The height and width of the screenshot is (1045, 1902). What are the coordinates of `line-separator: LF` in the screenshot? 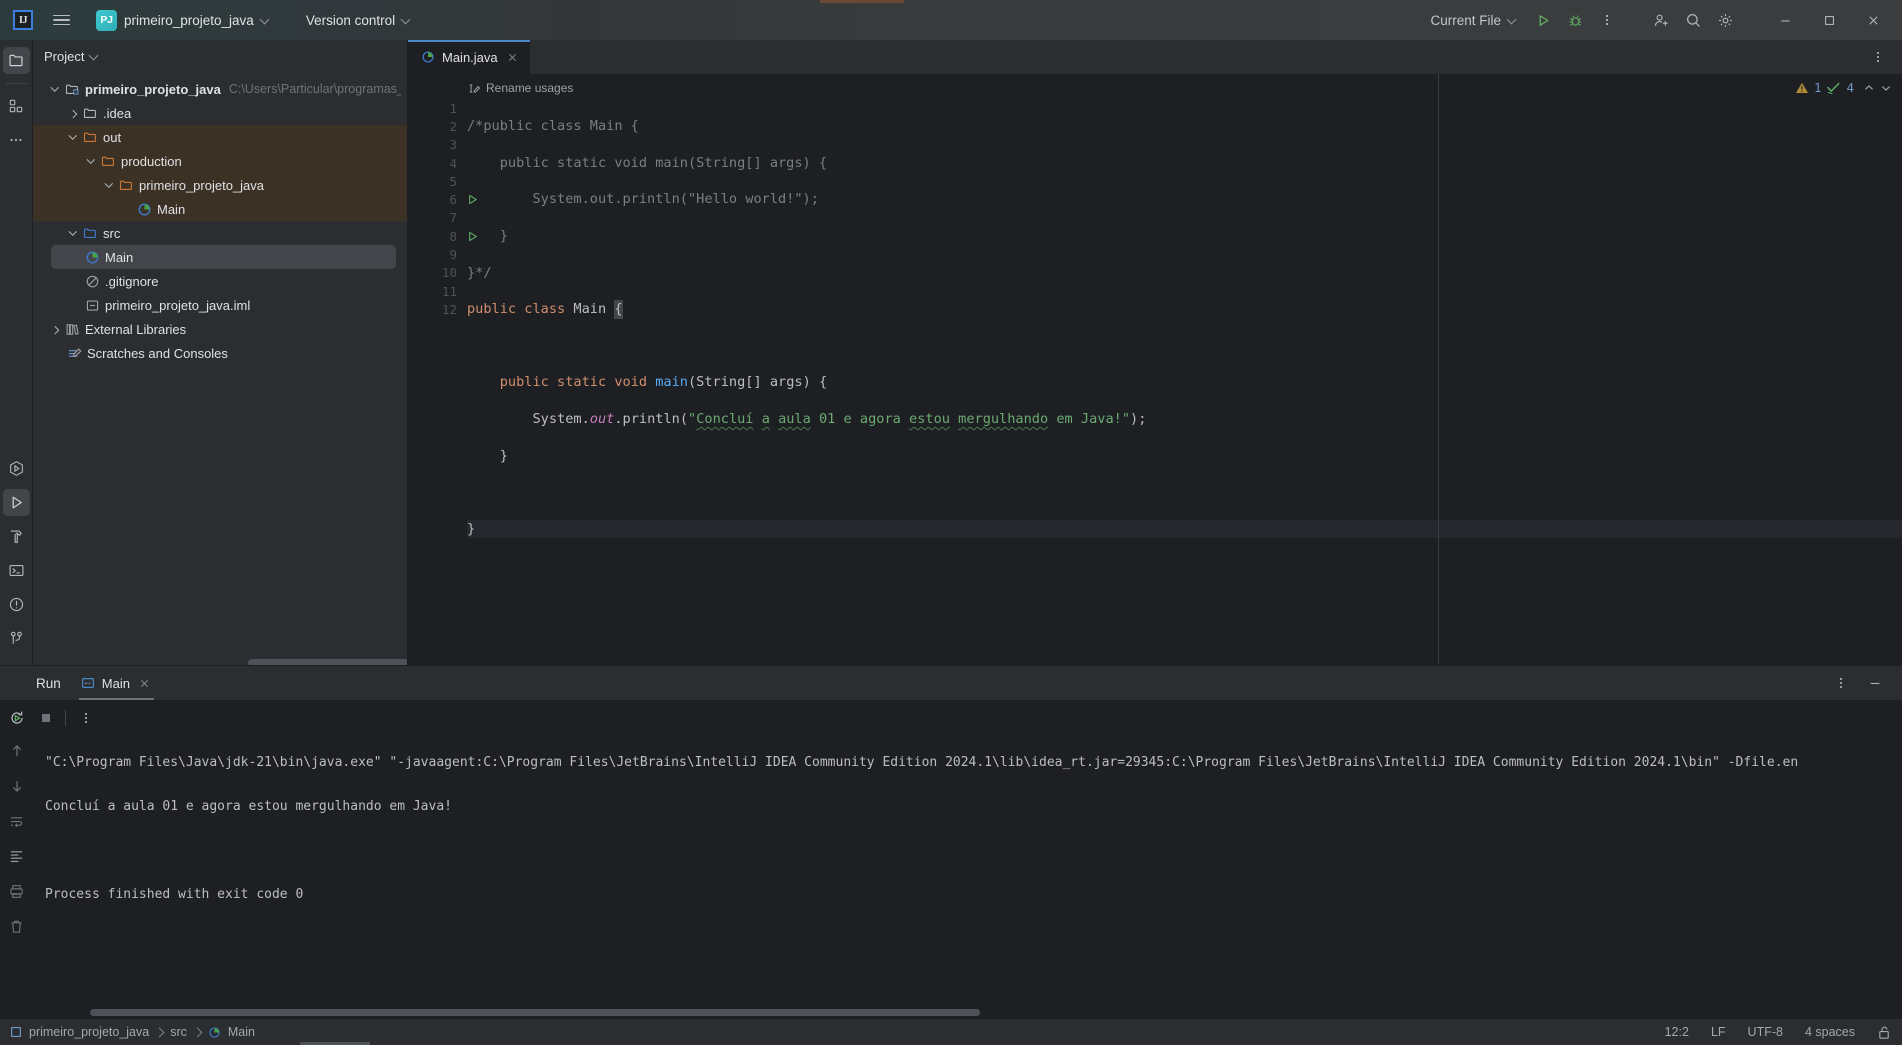 It's located at (1718, 1032).